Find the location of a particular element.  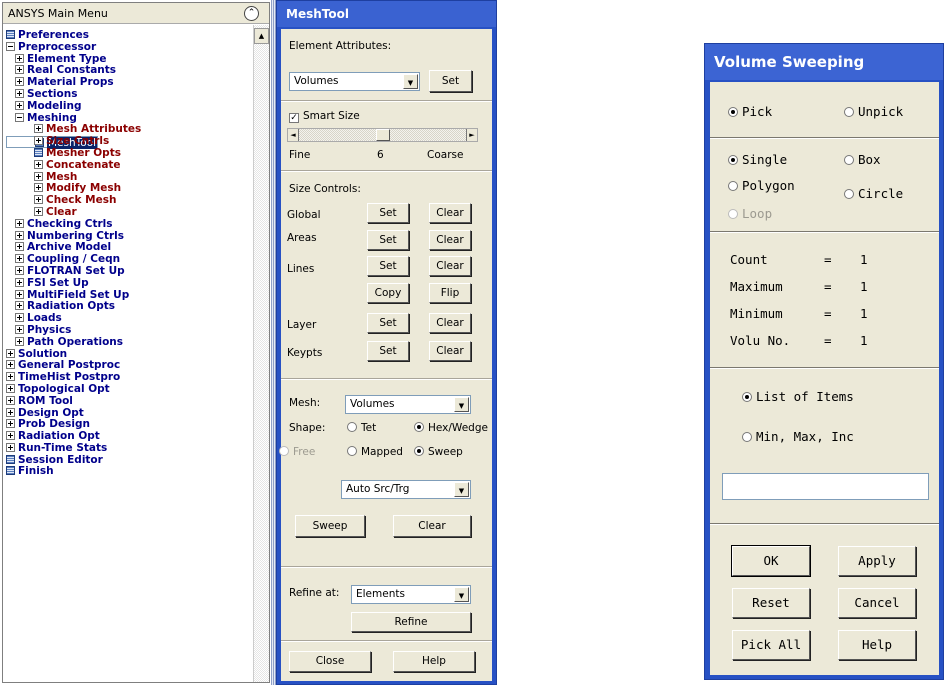

sweep-radio: Sweep is located at coordinates (438, 452).